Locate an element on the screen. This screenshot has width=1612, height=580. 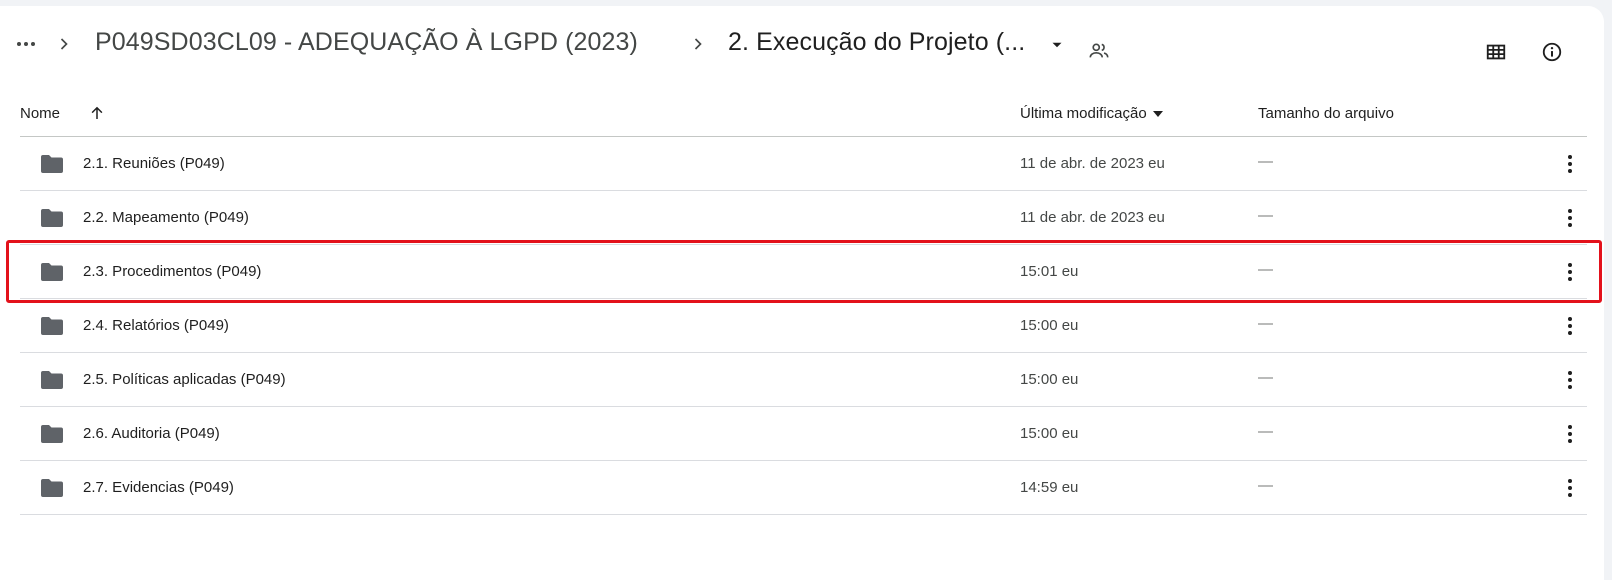
modified-date: 15:01 eu is located at coordinates (1049, 271).